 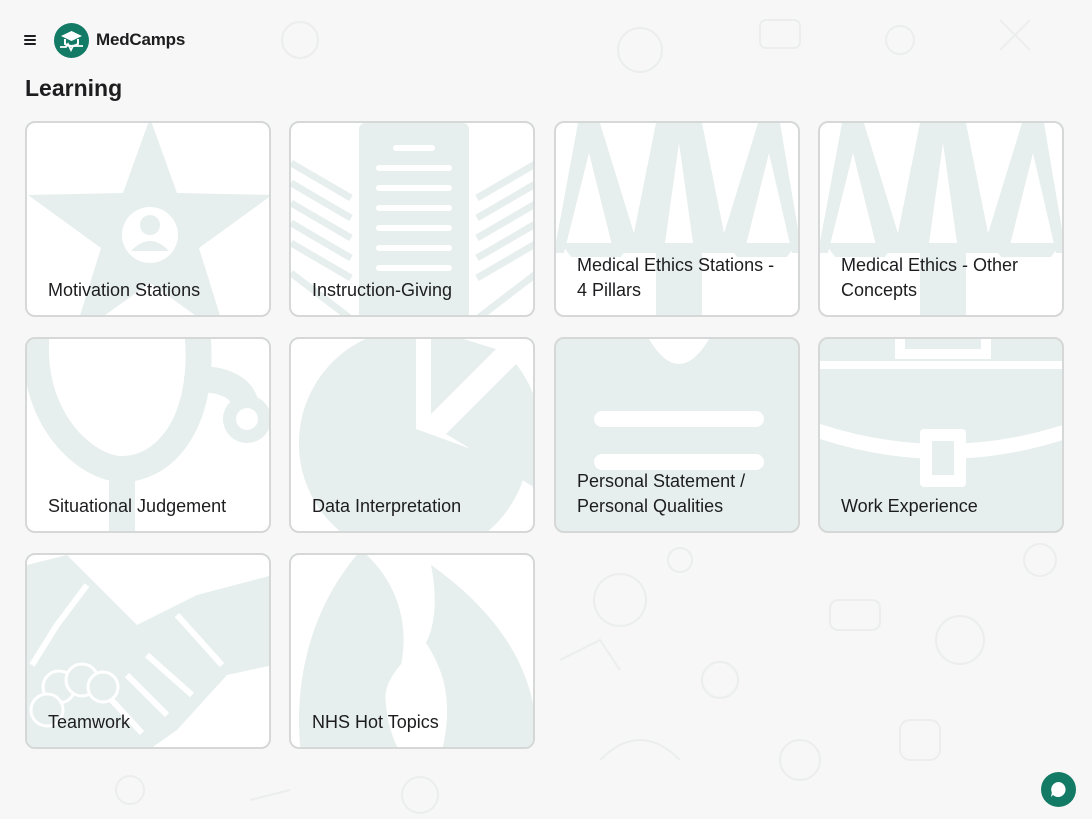 I want to click on card-label: Personal Statement / Personal Qualities, so click(x=661, y=493).